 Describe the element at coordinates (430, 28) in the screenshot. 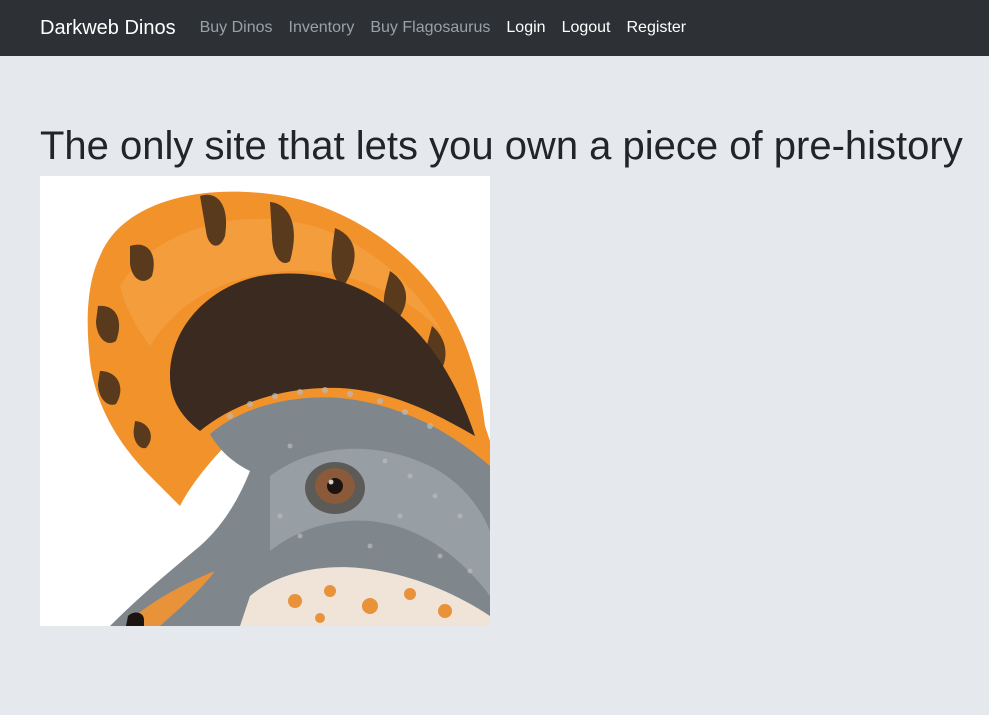

I see `nav-link-buy-flagosaurus: Buy Flagosaurus` at that location.